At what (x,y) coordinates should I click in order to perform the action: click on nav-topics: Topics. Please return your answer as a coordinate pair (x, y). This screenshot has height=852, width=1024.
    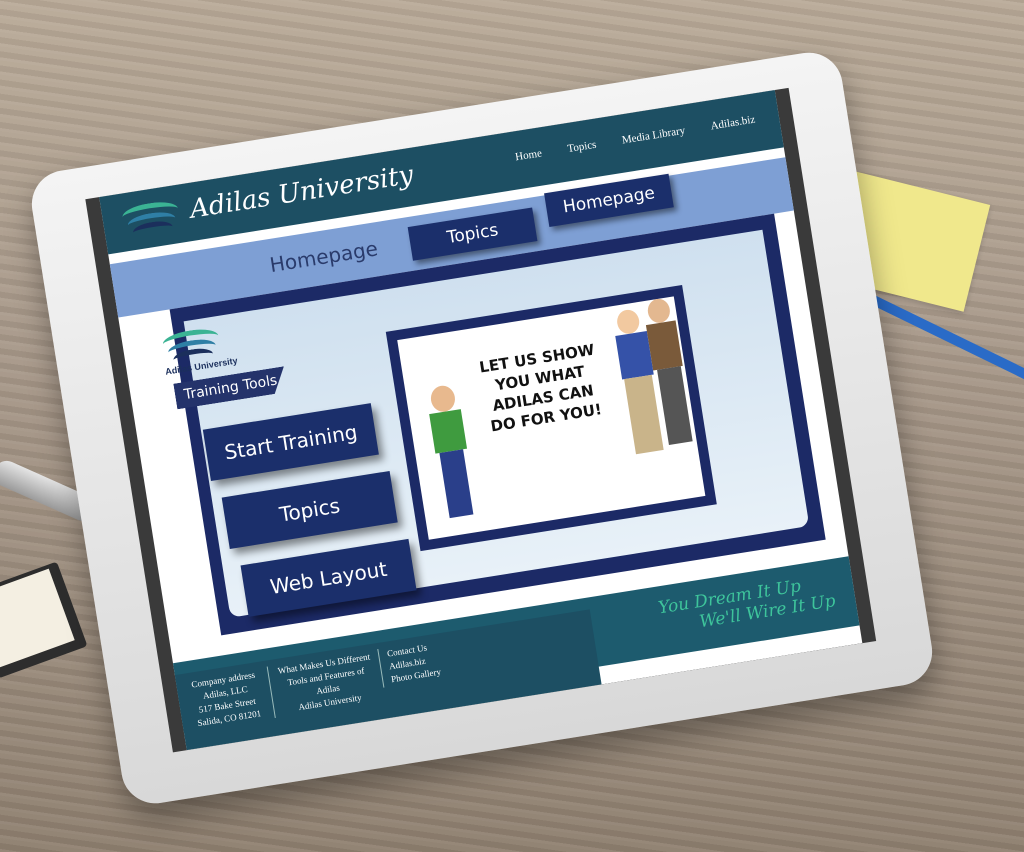
    Looking at the image, I should click on (582, 147).